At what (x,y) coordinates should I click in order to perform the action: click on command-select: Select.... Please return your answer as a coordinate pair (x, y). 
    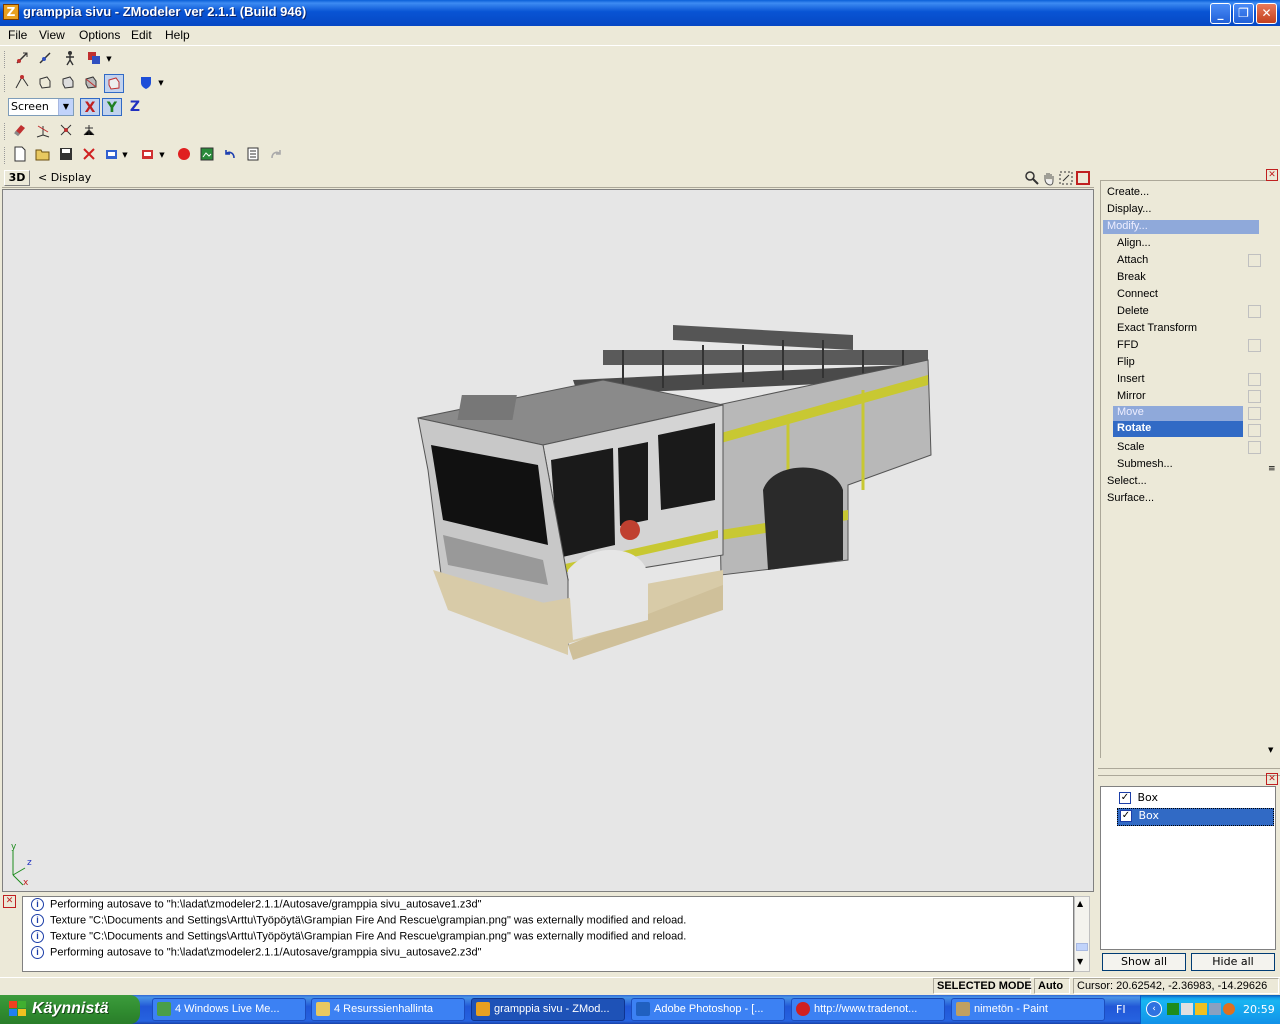
    Looking at the image, I should click on (1127, 481).